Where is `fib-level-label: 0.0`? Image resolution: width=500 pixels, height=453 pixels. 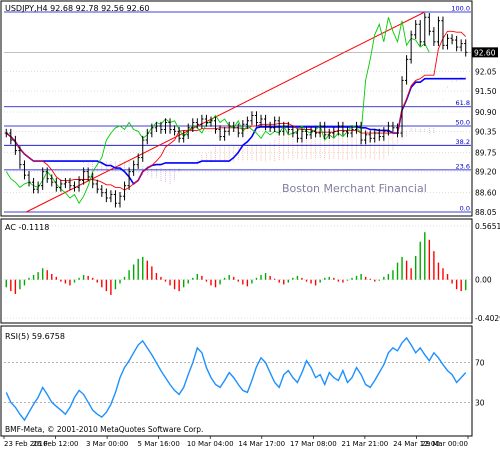 fib-level-label: 0.0 is located at coordinates (465, 209).